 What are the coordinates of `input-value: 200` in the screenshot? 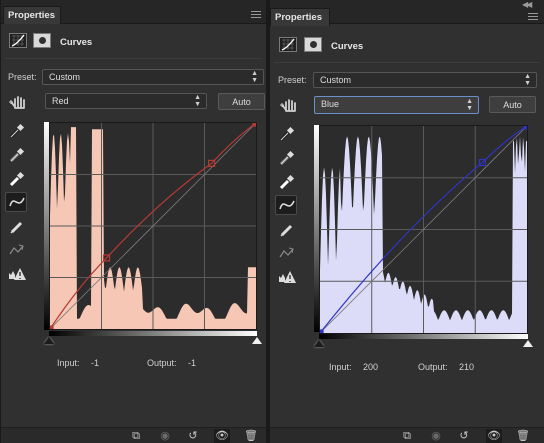 It's located at (371, 367).